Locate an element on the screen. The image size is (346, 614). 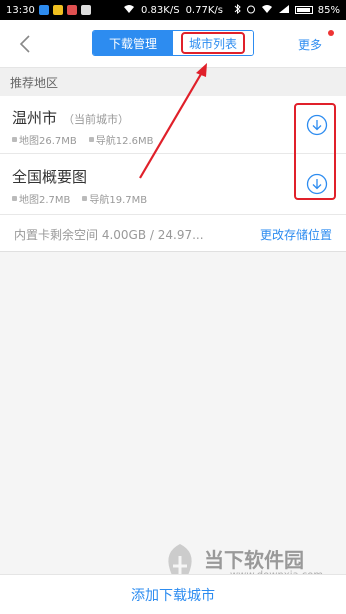
net-down-speed: 0.83K/S is located at coordinates (160, 10).